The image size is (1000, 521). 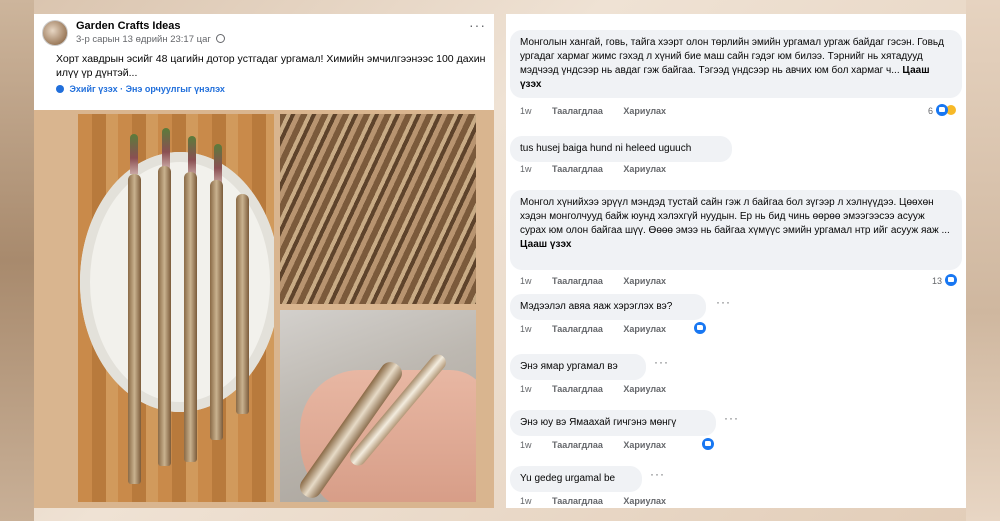 I want to click on comment-bubble: Мэдээлэл авяа яаж хэрэглэх вэ?, so click(x=608, y=307).